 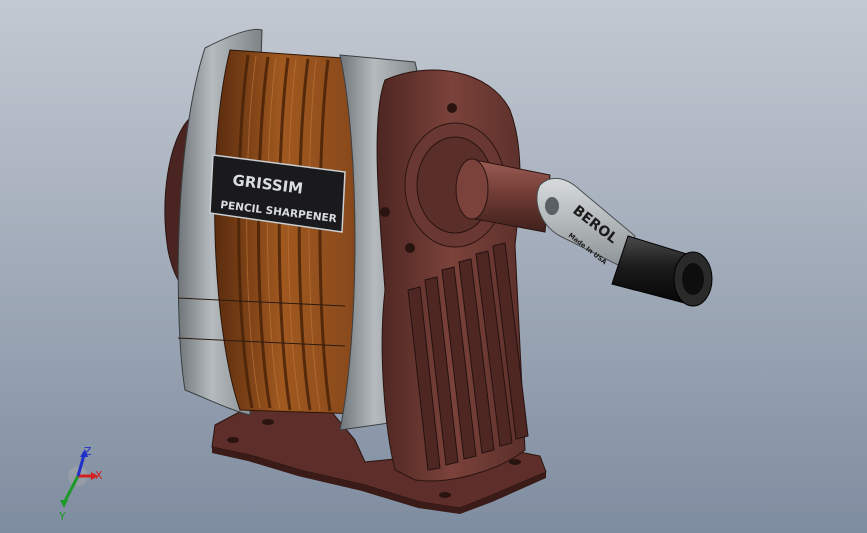 What do you see at coordinates (62, 516) in the screenshot?
I see `y-axis-label: Y` at bounding box center [62, 516].